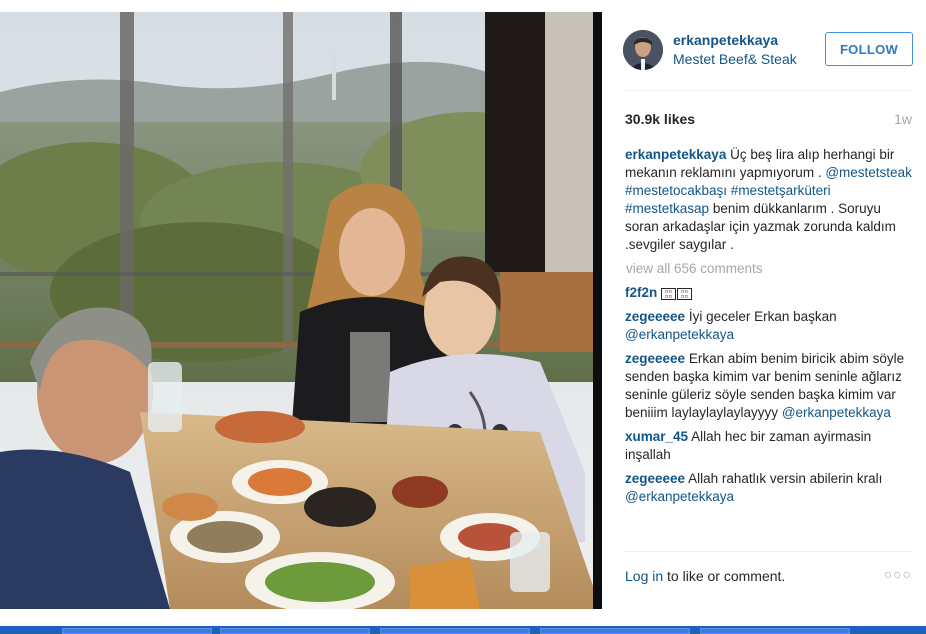 This screenshot has width=926, height=634. I want to click on login-prompt: Log in to like or comment., so click(705, 576).